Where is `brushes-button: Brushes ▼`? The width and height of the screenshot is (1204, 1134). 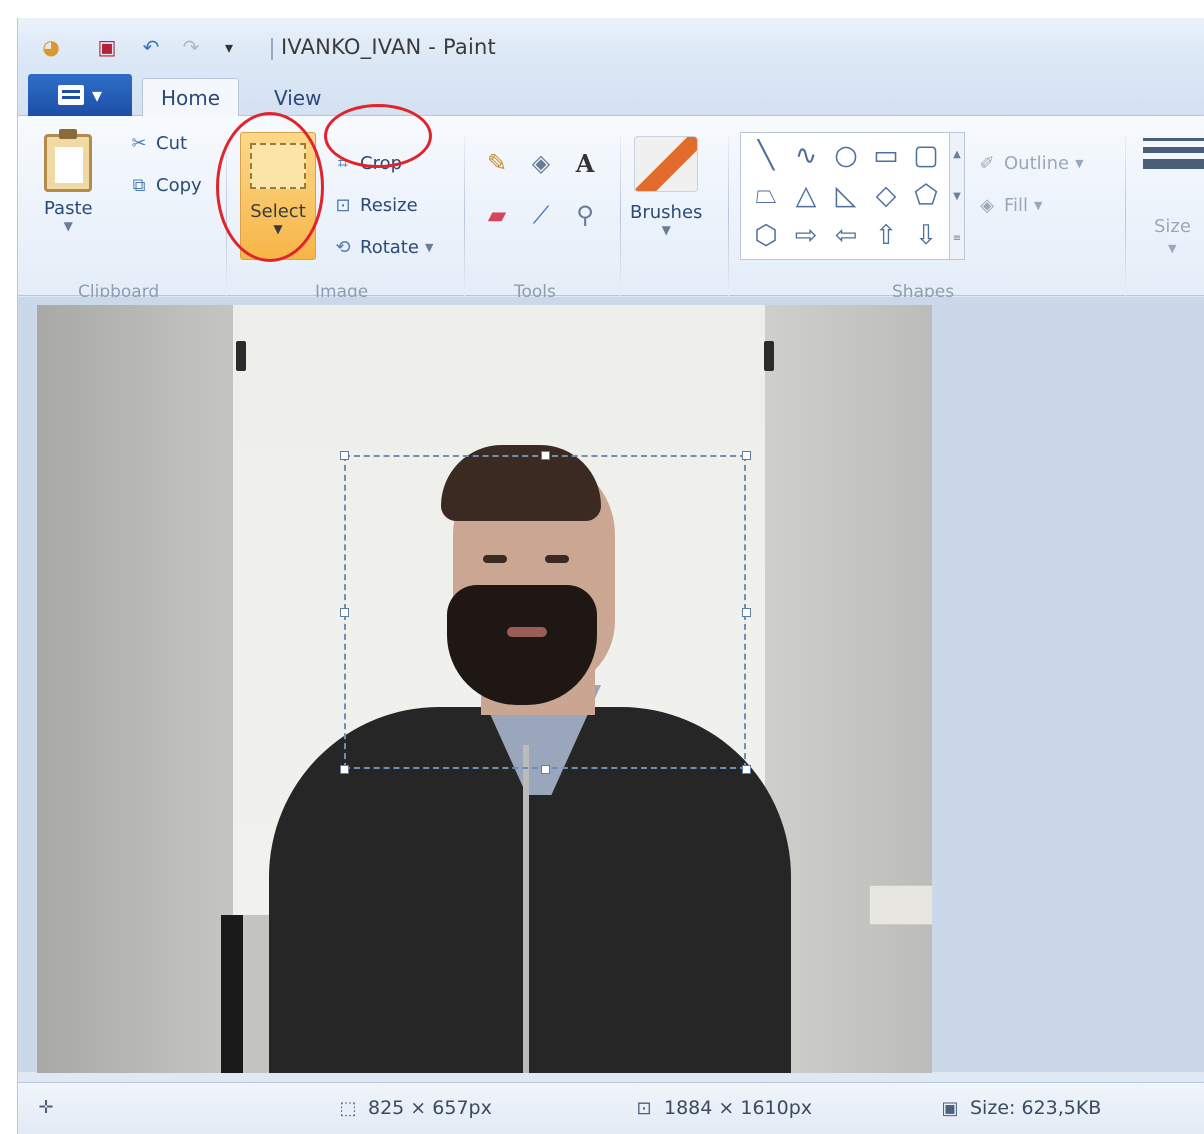
brushes-button: Brushes ▼ is located at coordinates (666, 186).